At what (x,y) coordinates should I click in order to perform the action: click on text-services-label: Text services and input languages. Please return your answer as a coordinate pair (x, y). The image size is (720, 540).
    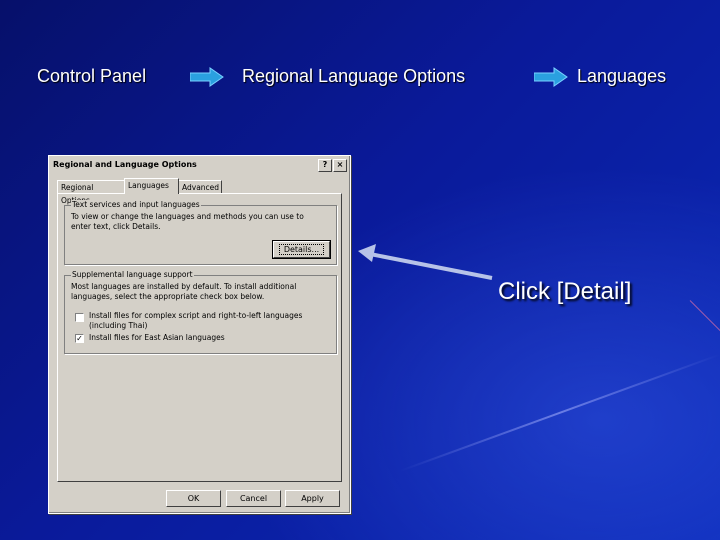
    Looking at the image, I should click on (136, 204).